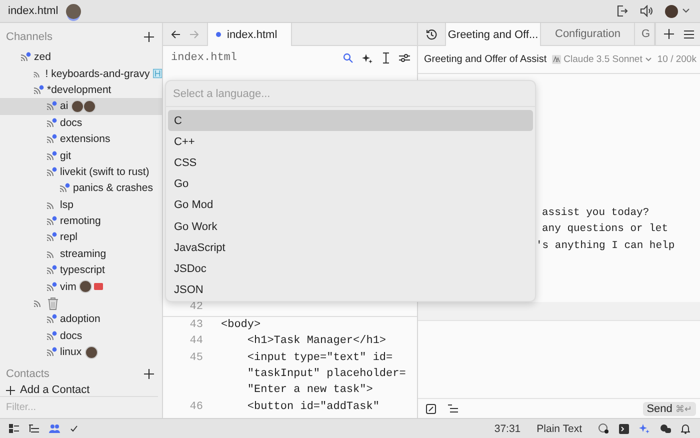 This screenshot has width=700, height=438. I want to click on channel-name: linux, so click(71, 352).